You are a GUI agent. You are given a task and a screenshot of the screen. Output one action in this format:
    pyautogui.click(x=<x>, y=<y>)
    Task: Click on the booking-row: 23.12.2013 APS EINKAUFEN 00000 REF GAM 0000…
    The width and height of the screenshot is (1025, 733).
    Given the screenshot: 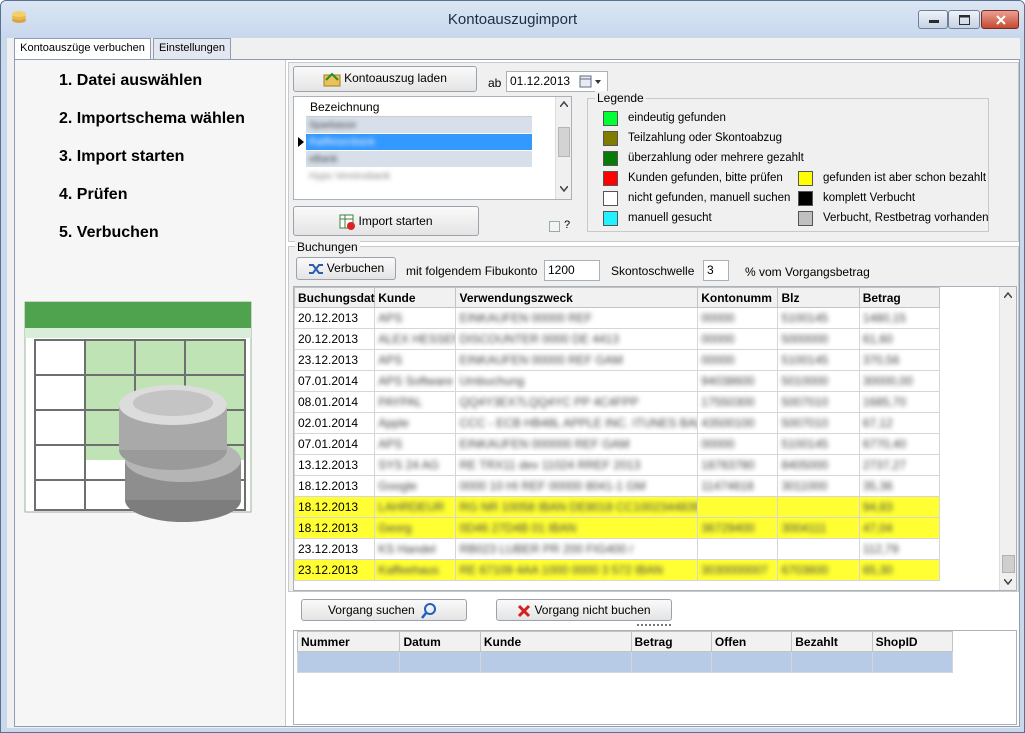 What is the action you would take?
    pyautogui.click(x=617, y=360)
    